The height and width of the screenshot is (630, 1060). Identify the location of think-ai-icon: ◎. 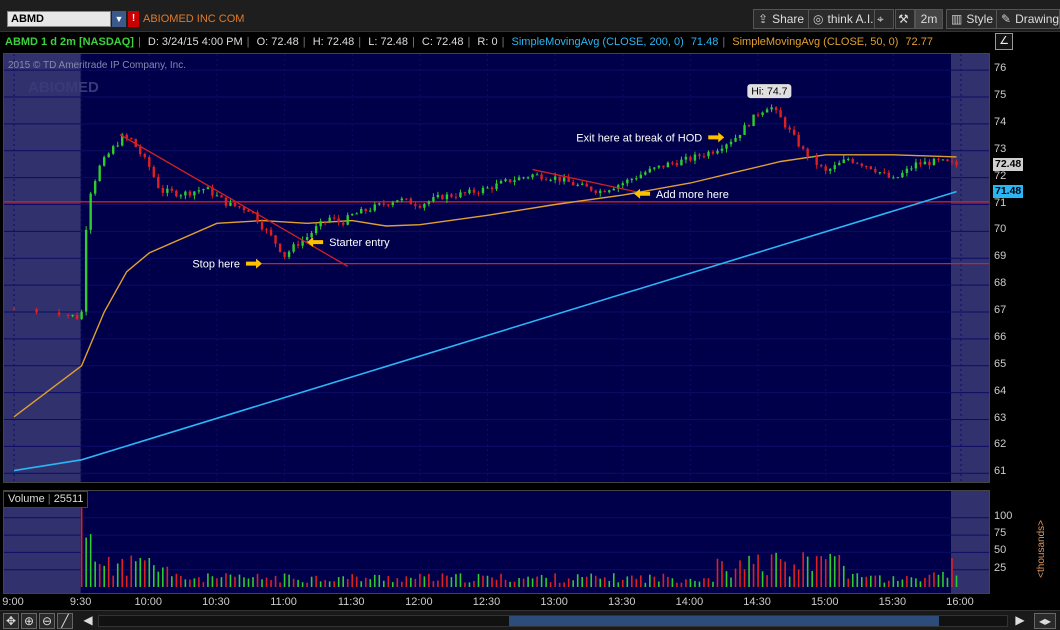
(818, 19).